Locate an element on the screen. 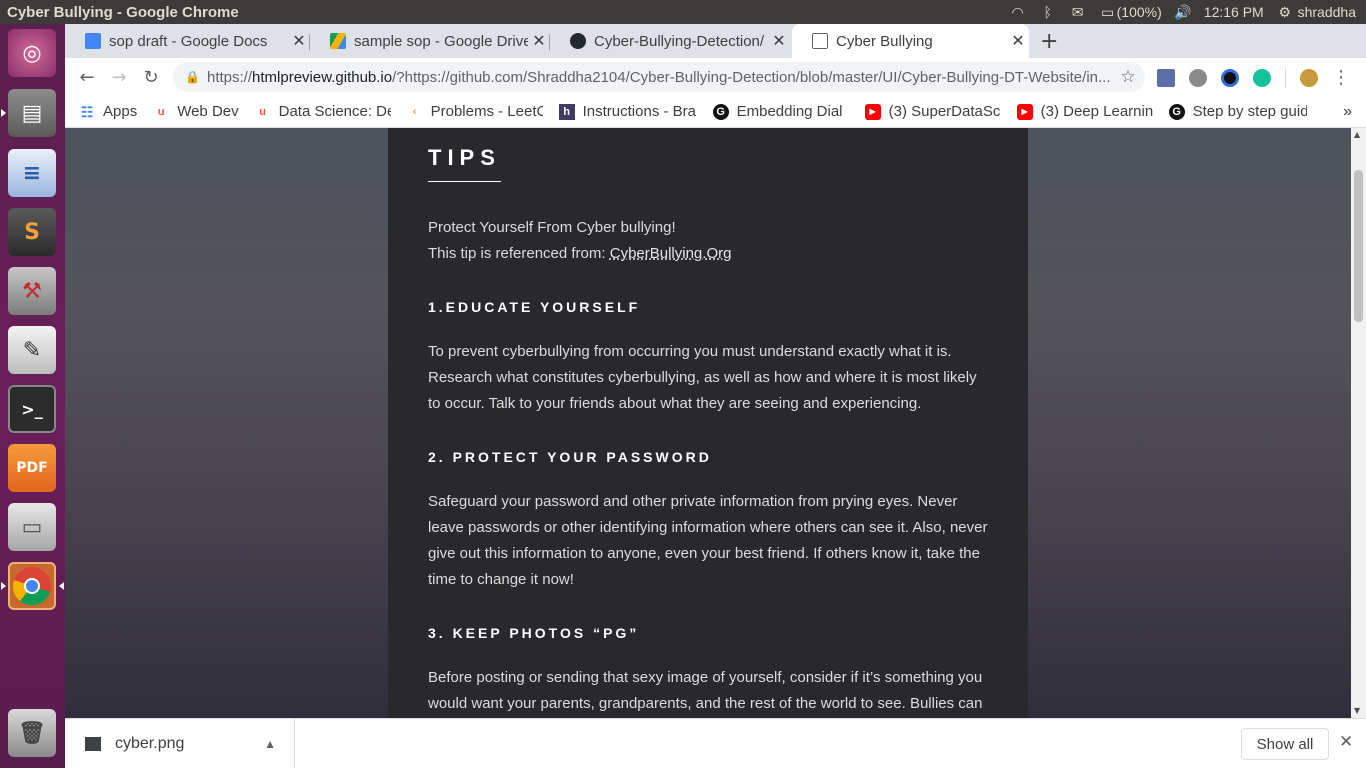  settings-icon: ⚒ is located at coordinates (32, 291).